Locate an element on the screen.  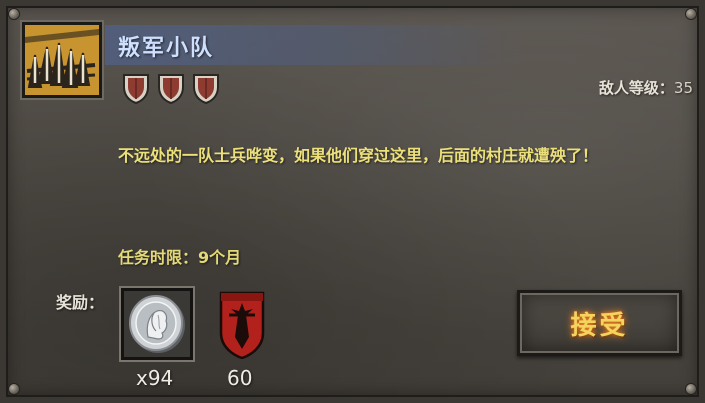
rewards-label: 奖励： is located at coordinates (80, 302).